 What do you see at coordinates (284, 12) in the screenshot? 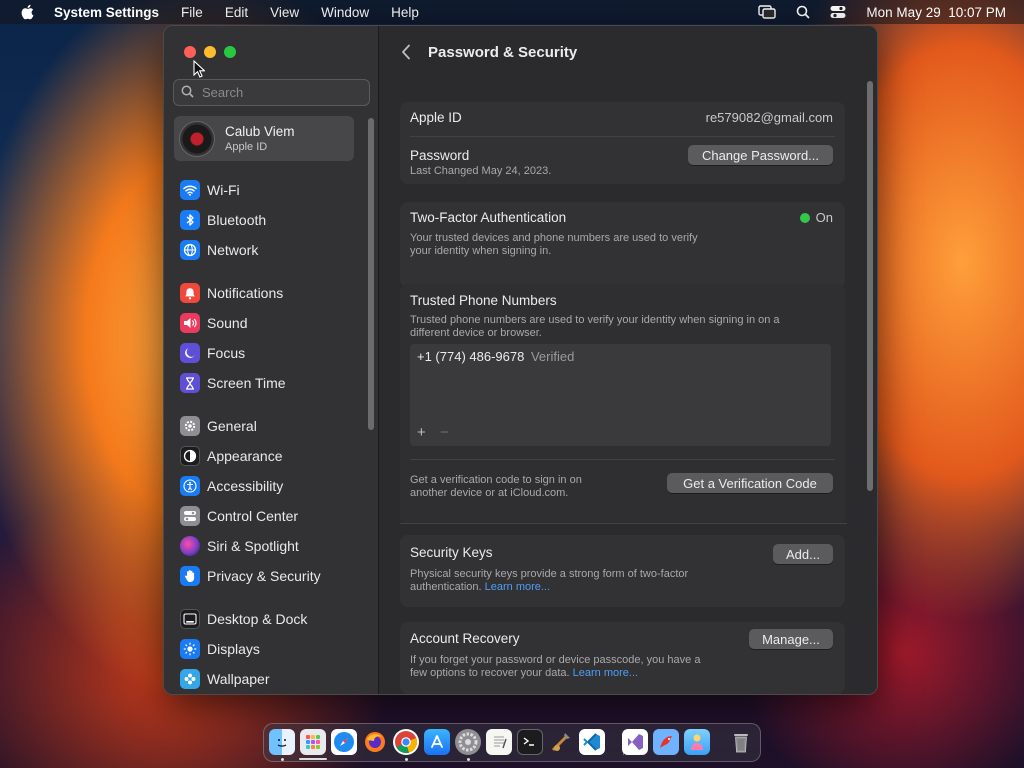
I see `menu-view: View` at bounding box center [284, 12].